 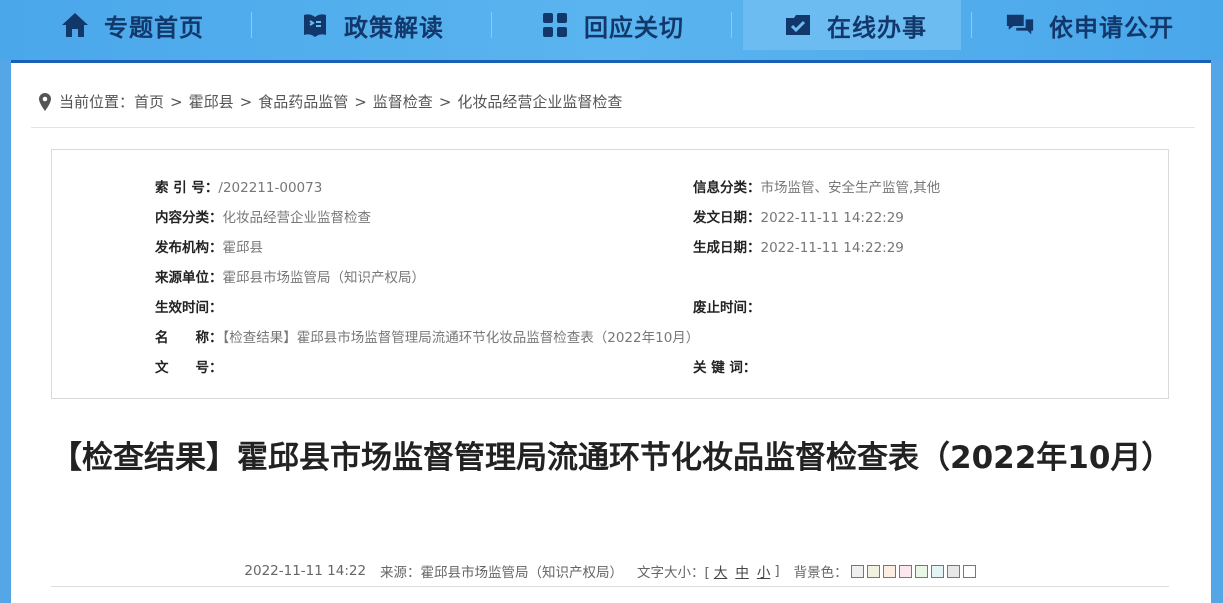 What do you see at coordinates (613, 127) in the screenshot?
I see `breadcrumb-divider` at bounding box center [613, 127].